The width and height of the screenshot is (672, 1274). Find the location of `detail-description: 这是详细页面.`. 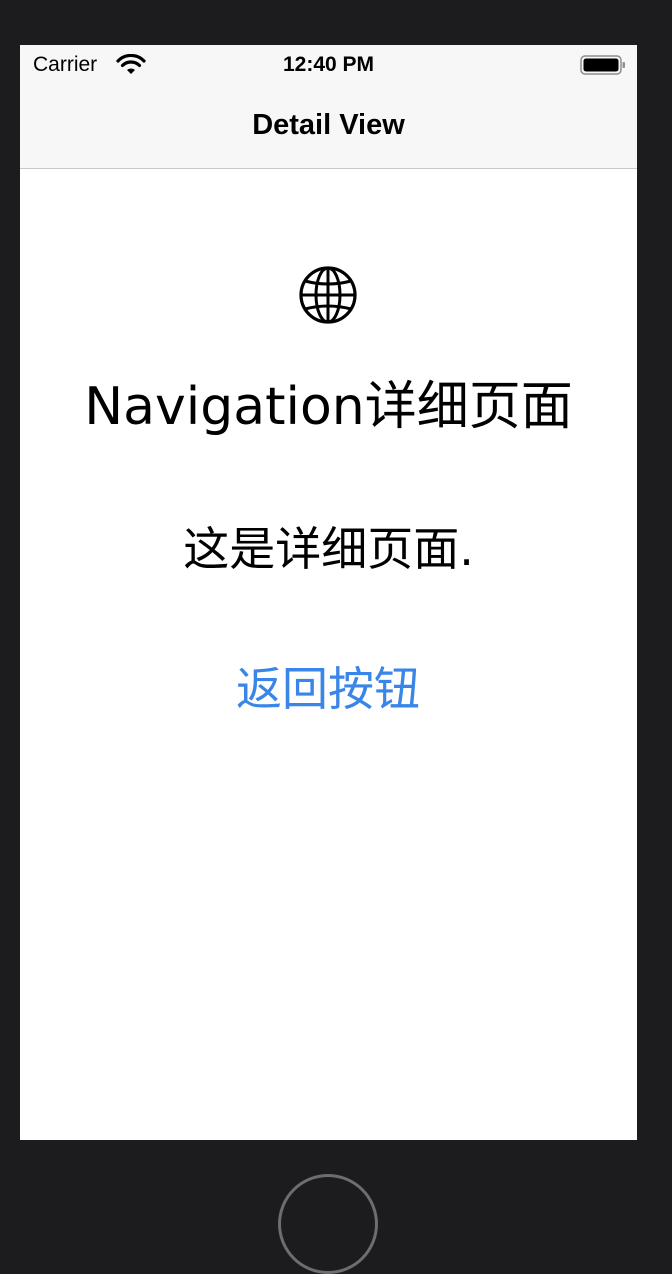

detail-description: 这是详细页面. is located at coordinates (328, 549).